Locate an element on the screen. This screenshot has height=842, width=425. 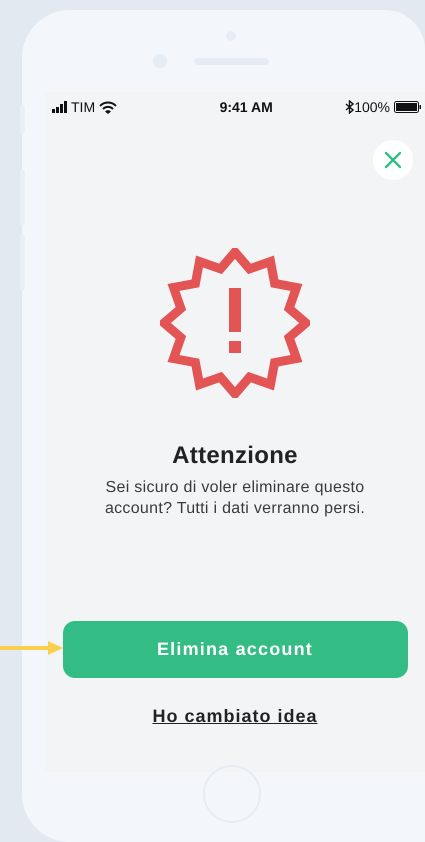
dialog-message: Sei sicuro di voler eliminare questo account? Tutti i dati verranno persi. is located at coordinates (235, 498).